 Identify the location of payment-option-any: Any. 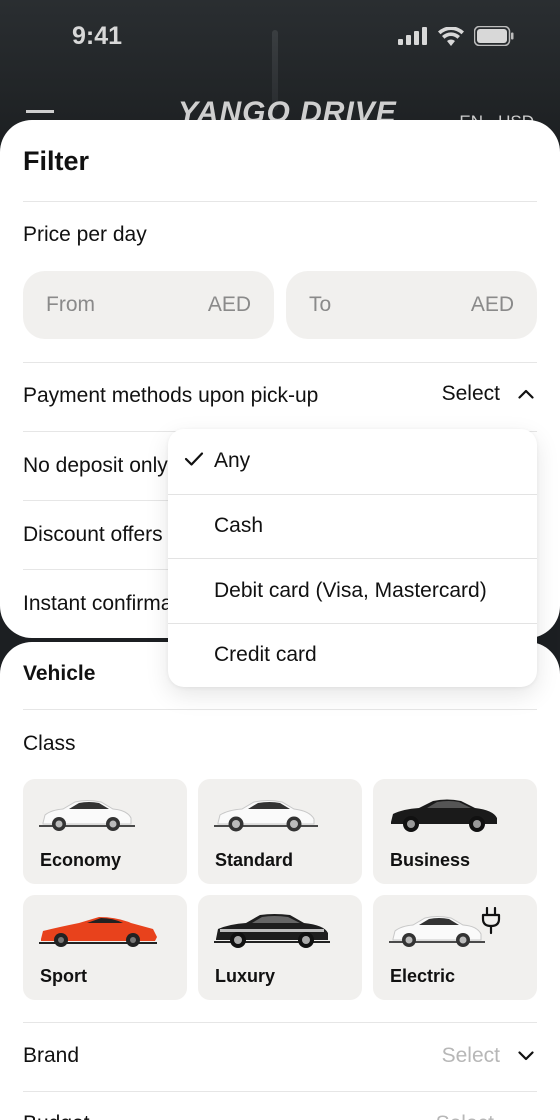
(352, 461).